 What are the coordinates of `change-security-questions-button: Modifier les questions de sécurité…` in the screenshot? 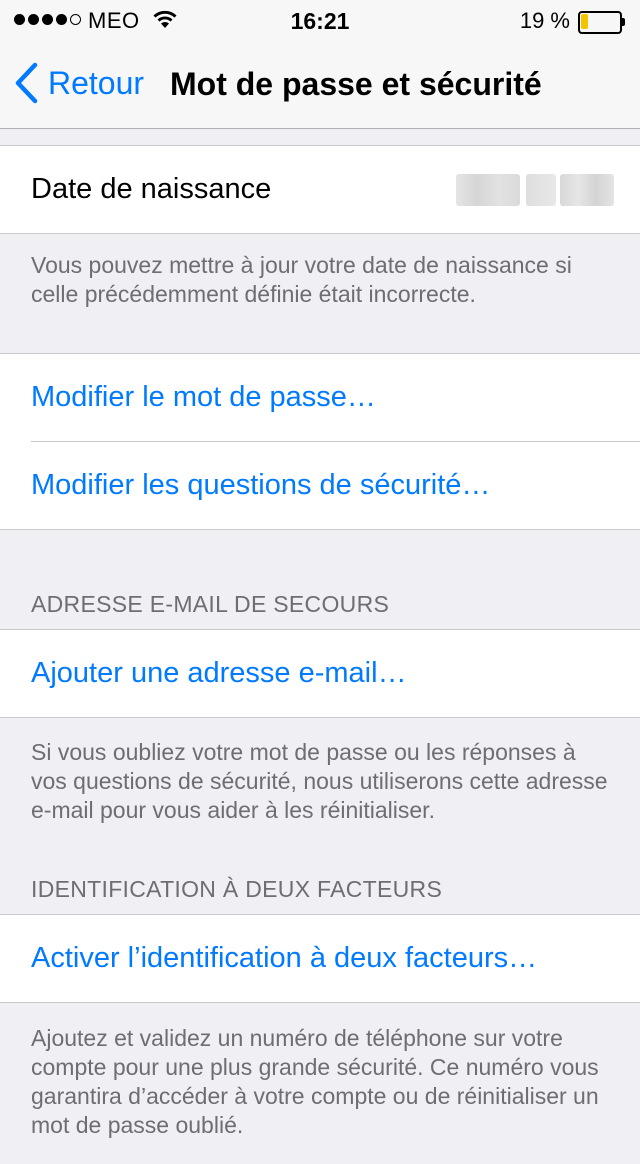 It's located at (320, 485).